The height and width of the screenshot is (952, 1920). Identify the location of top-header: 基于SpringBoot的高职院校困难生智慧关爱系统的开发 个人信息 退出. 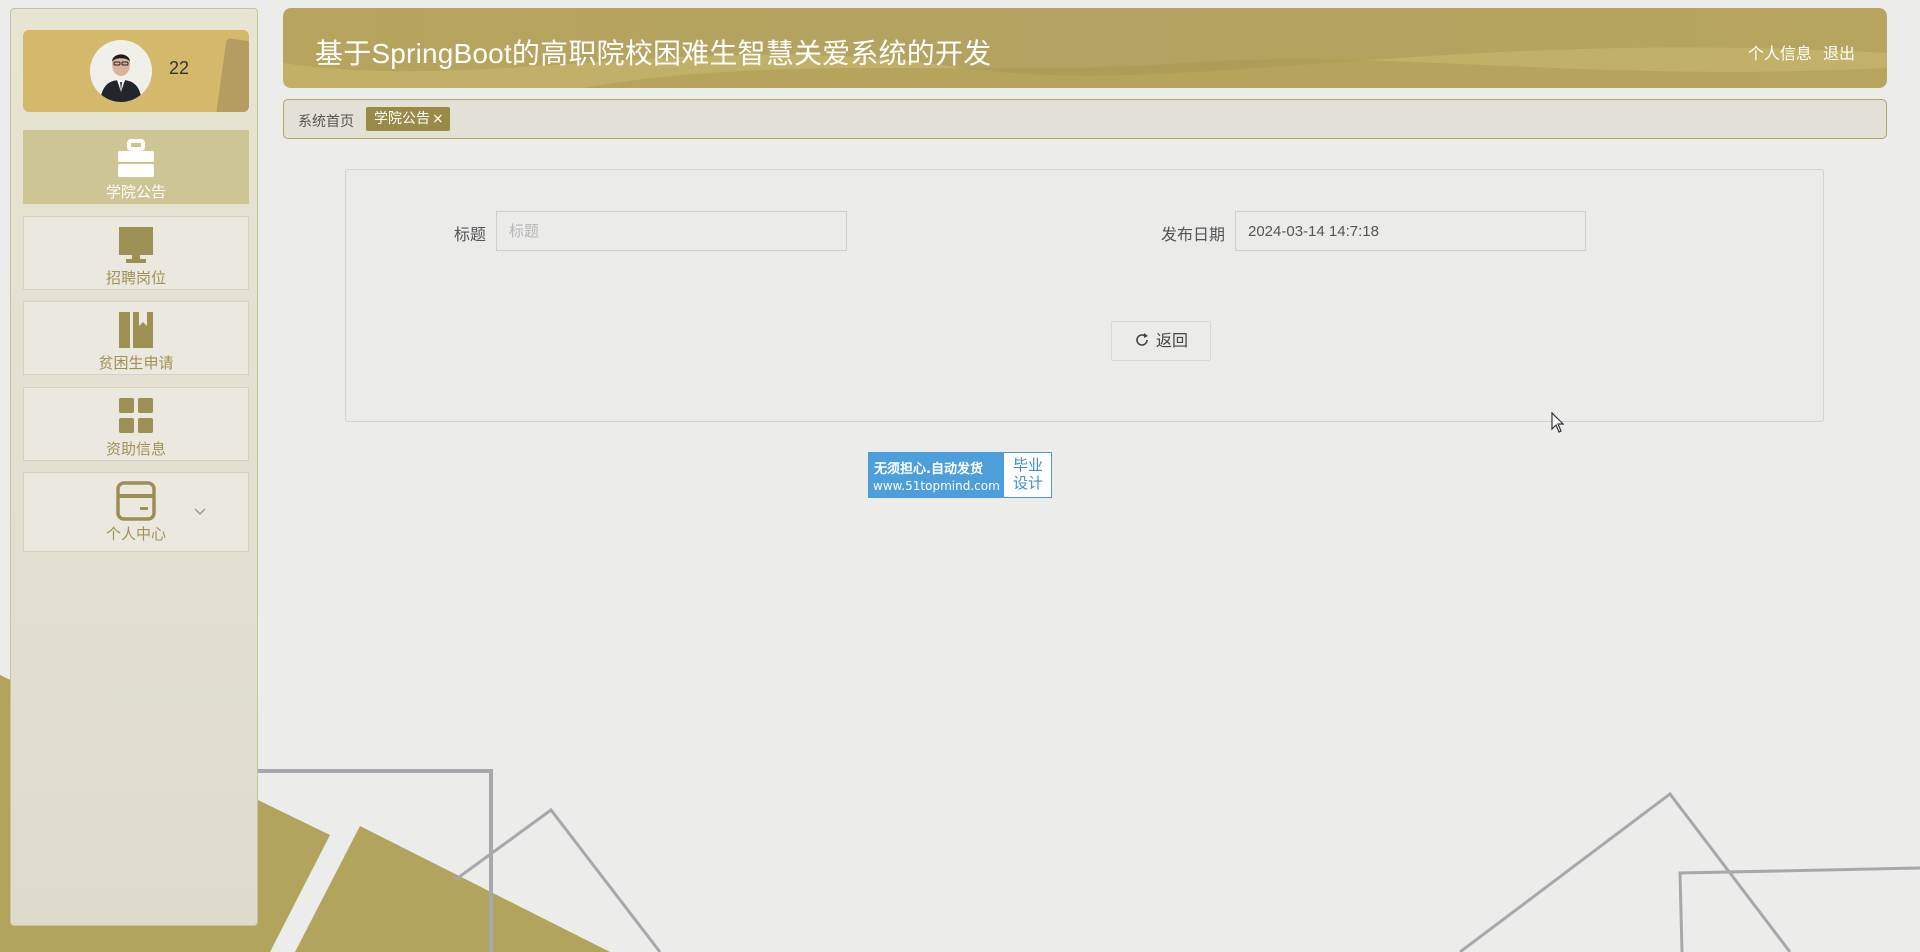
(1085, 48).